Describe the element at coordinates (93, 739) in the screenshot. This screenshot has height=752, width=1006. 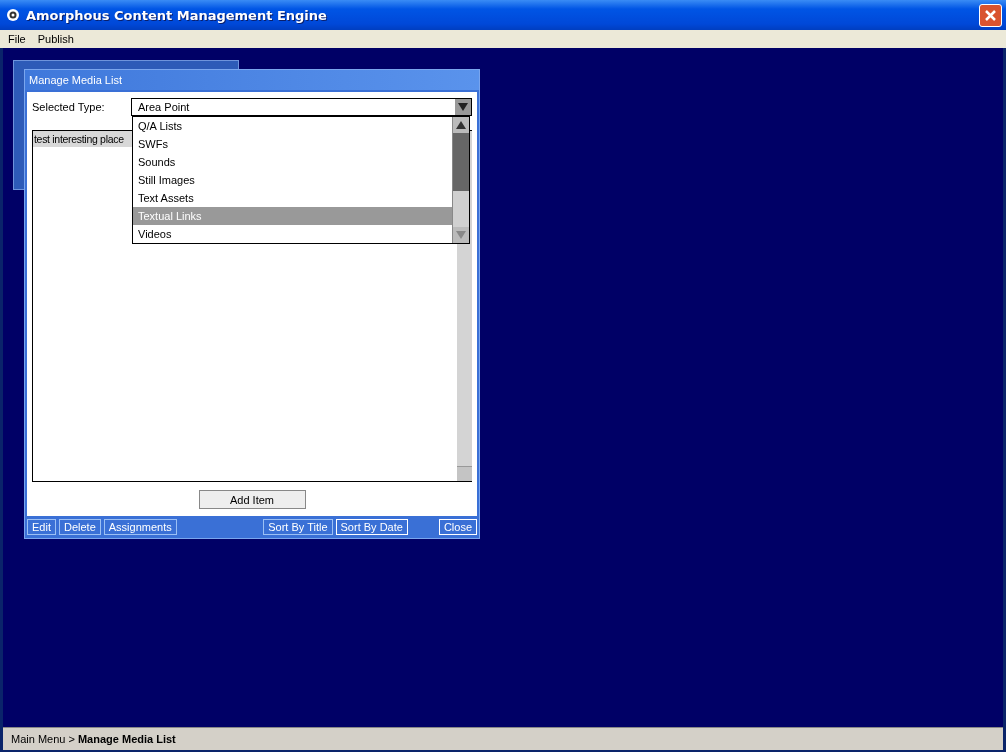
I see `breadcrumb: Main Menu > Manage Media List` at that location.